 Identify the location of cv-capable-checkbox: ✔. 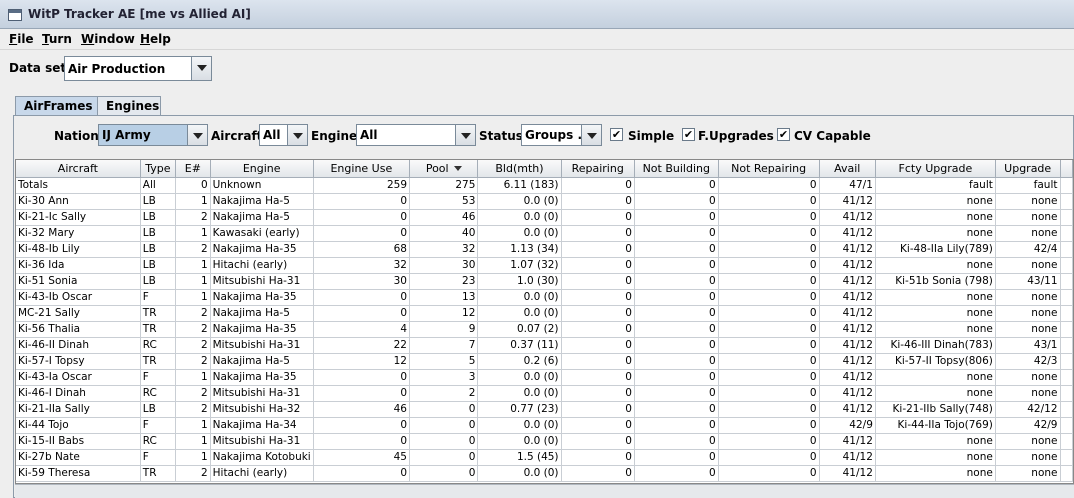
(783, 134).